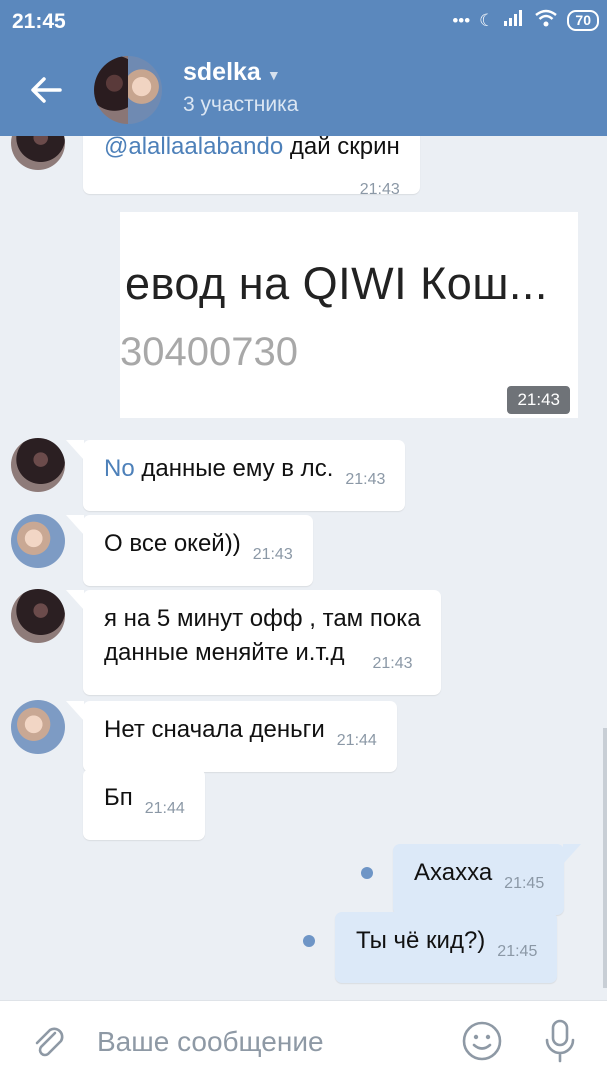 Image resolution: width=607 pixels, height=1081 pixels. Describe the element at coordinates (251, 167) in the screenshot. I see `message-bubble: @alallaalabando дай скрин 21:43` at that location.